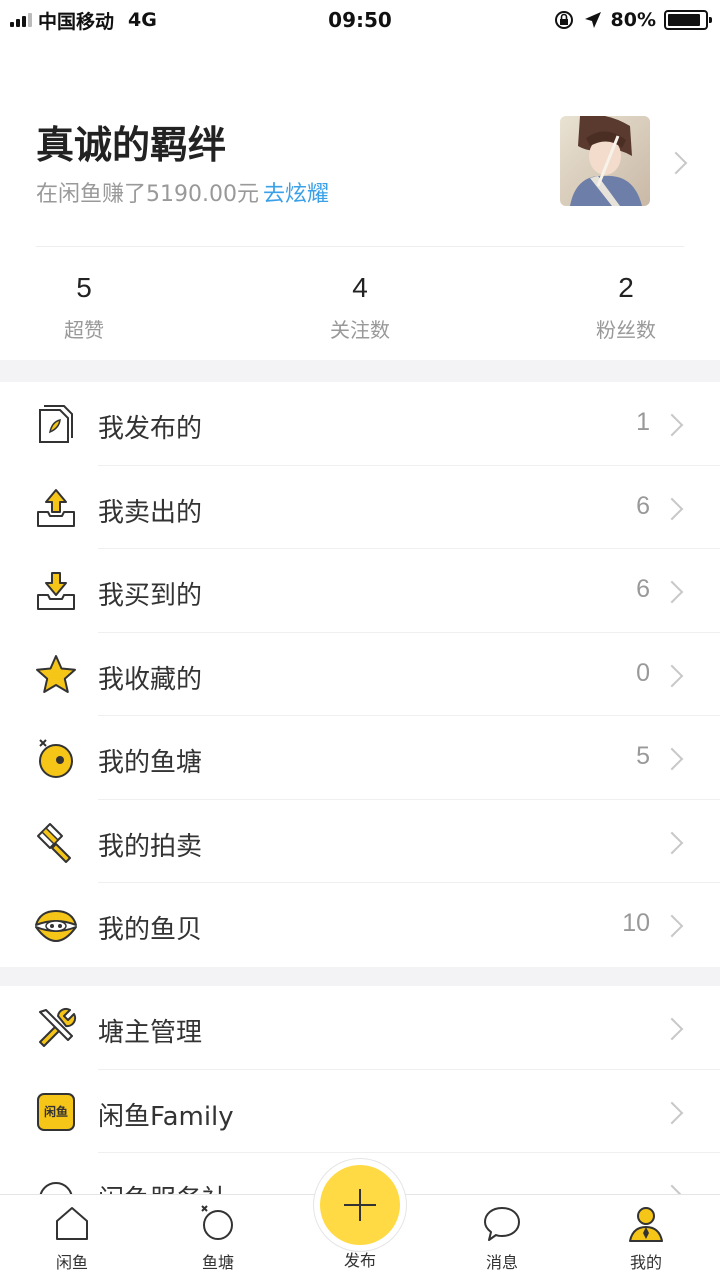 The height and width of the screenshot is (1281, 720). I want to click on tab-mine: 我的, so click(646, 1238).